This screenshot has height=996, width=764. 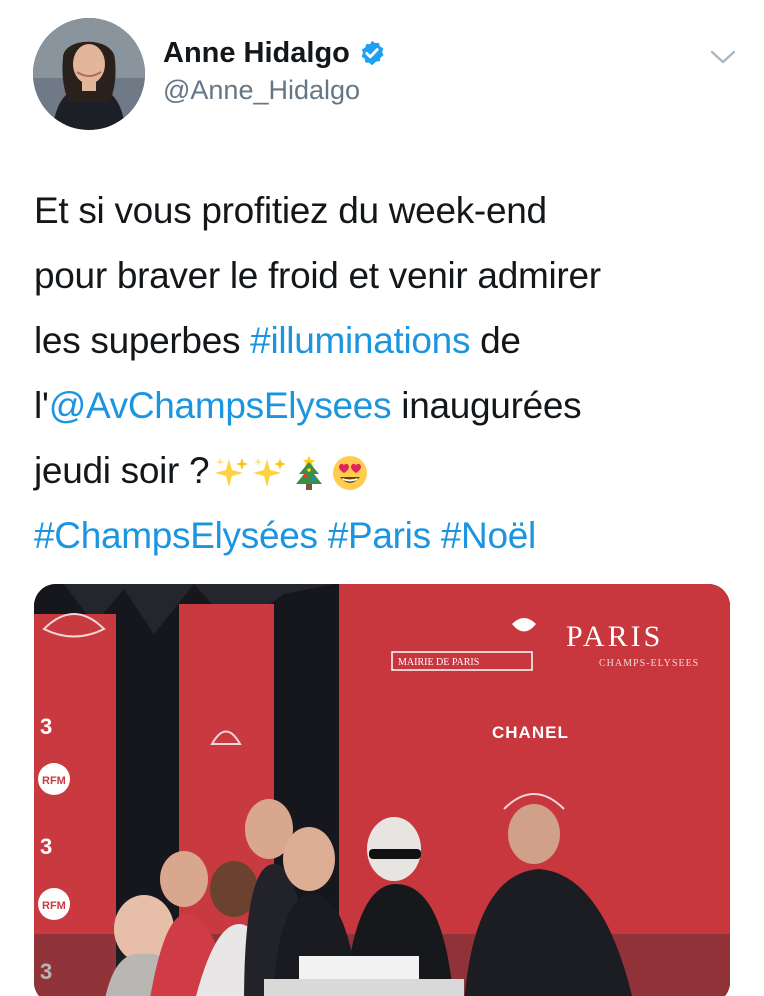 What do you see at coordinates (350, 473) in the screenshot?
I see `heart-eyes-icon` at bounding box center [350, 473].